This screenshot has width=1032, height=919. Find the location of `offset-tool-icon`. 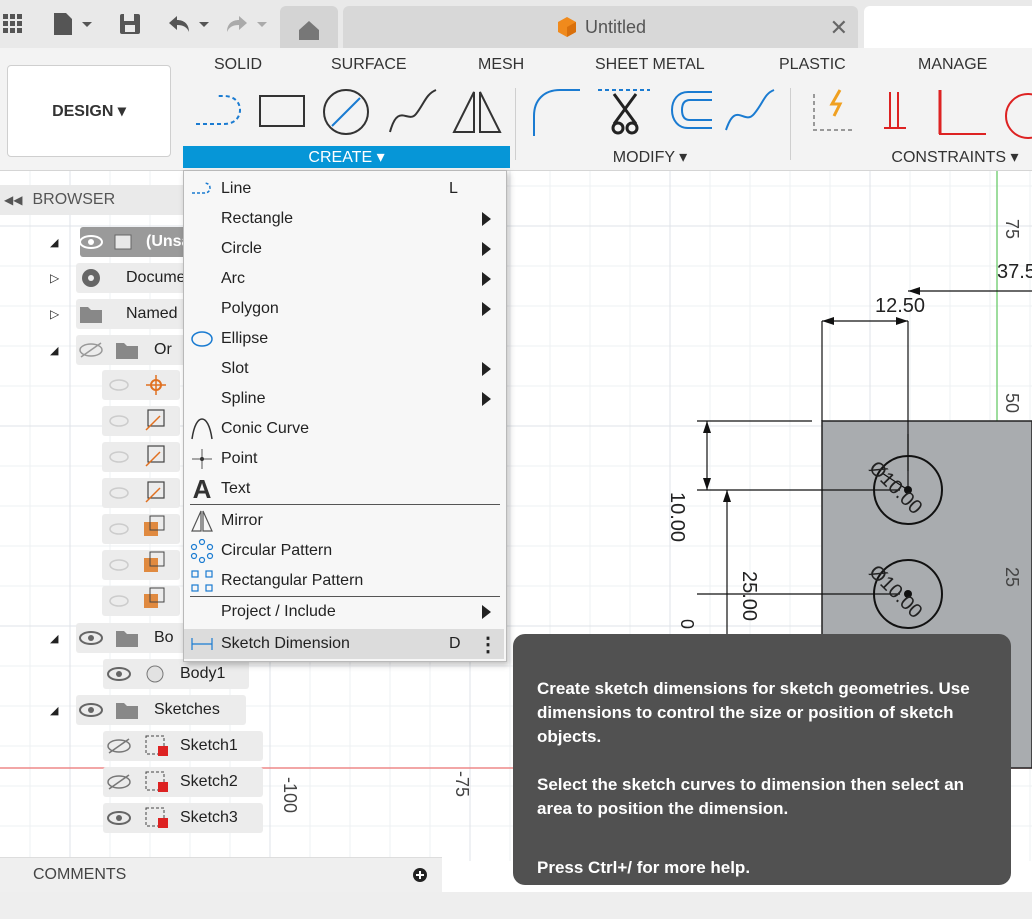

offset-tool-icon is located at coordinates (691, 110).